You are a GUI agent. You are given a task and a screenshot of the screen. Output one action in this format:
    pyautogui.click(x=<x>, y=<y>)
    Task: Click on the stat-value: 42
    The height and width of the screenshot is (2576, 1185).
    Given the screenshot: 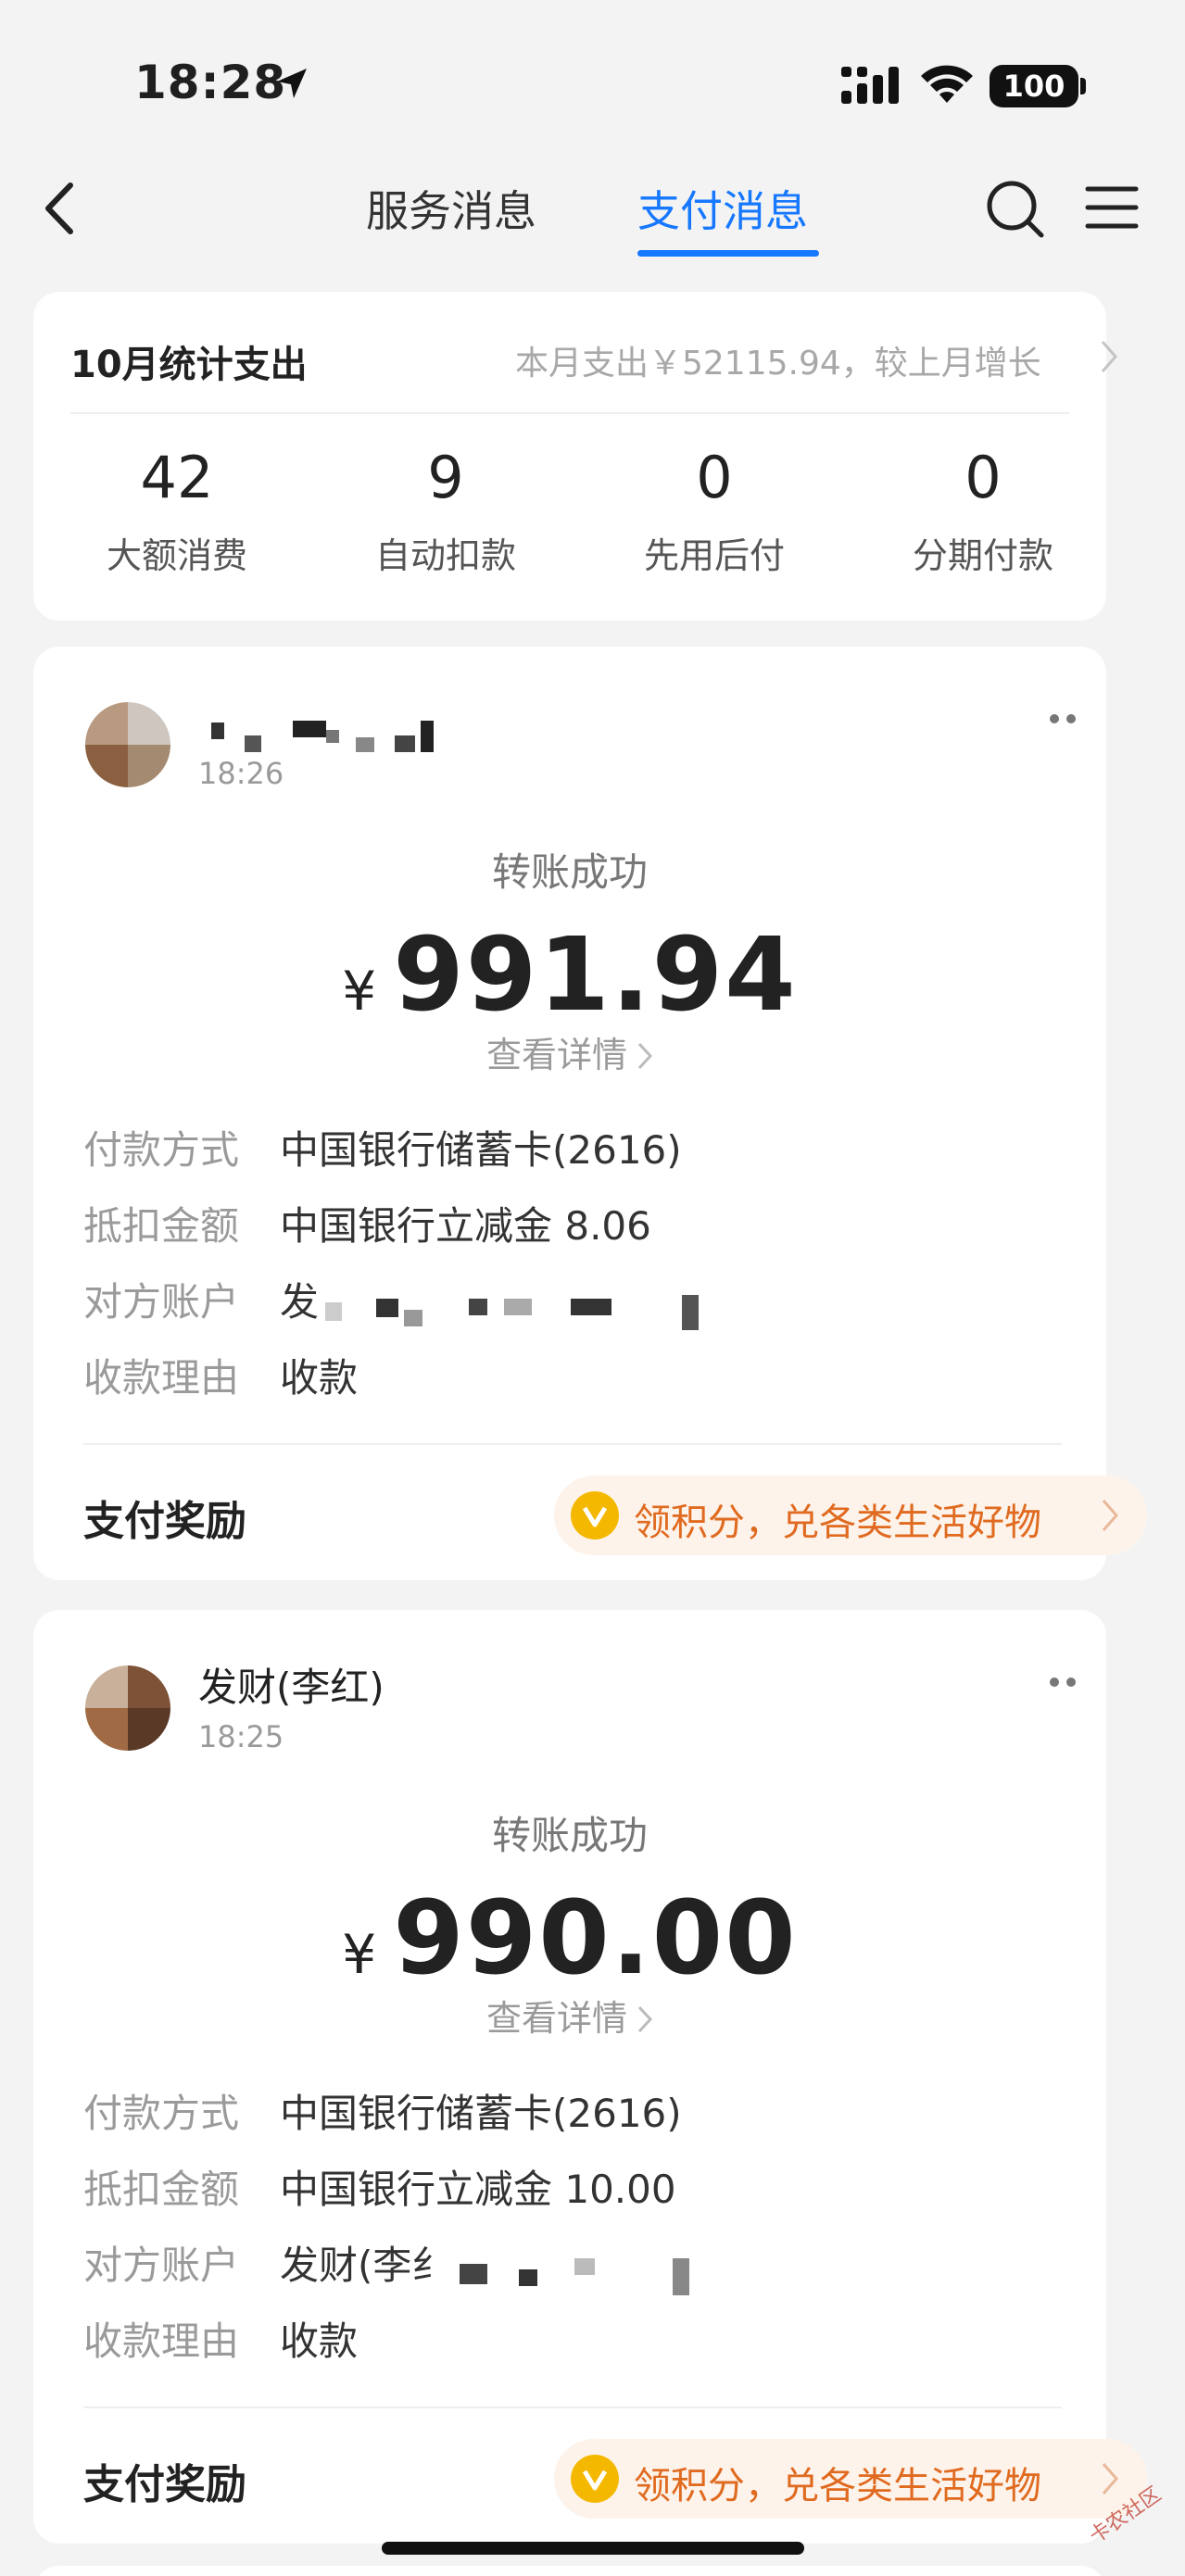 What is the action you would take?
    pyautogui.click(x=177, y=477)
    